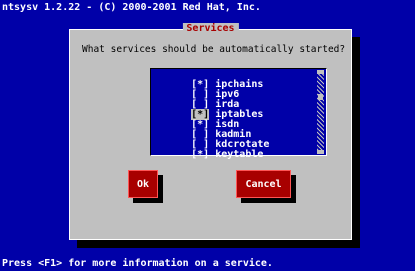 Image resolution: width=415 pixels, height=271 pixels. What do you see at coordinates (263, 184) in the screenshot?
I see `cancel-button: Cancel` at bounding box center [263, 184].